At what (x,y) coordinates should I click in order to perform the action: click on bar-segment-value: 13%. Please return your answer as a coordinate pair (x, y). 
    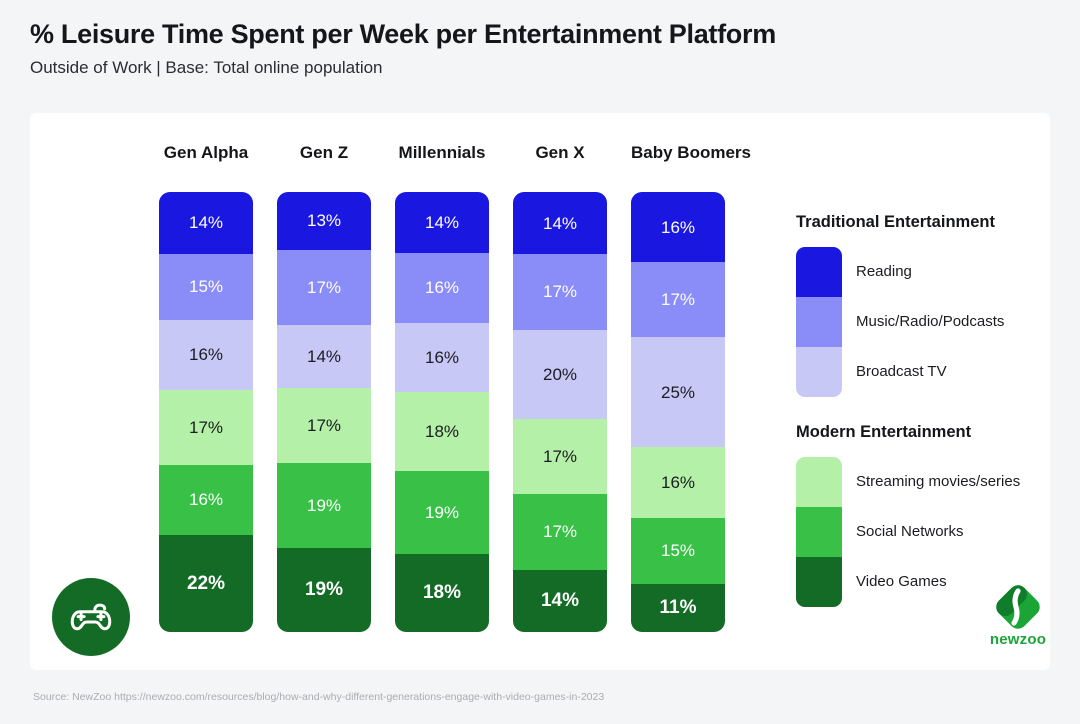
    Looking at the image, I should click on (324, 221).